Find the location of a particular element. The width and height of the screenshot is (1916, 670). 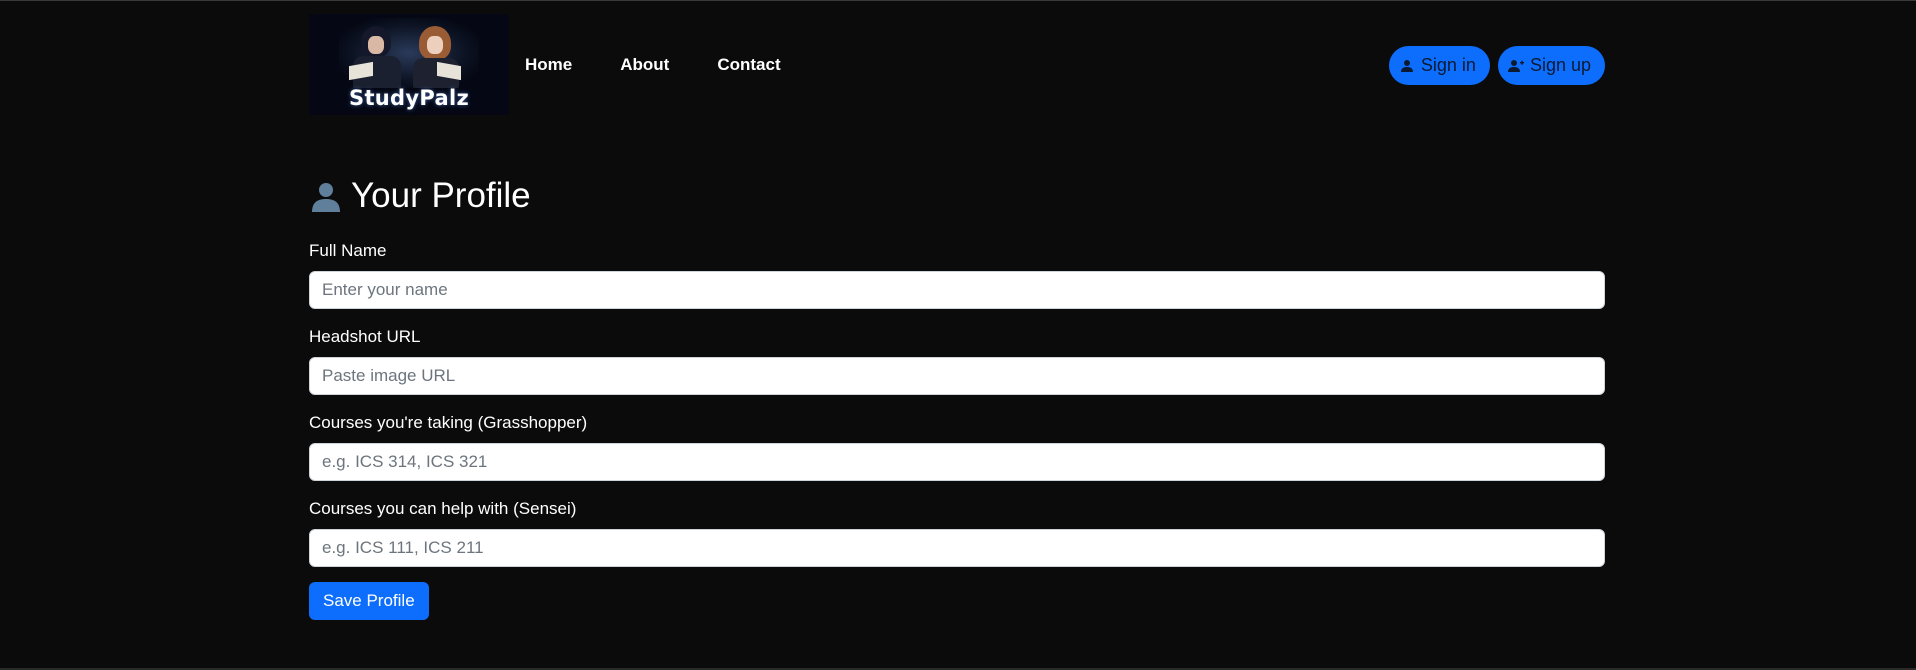

nav-link-contact: Contact is located at coordinates (748, 65).